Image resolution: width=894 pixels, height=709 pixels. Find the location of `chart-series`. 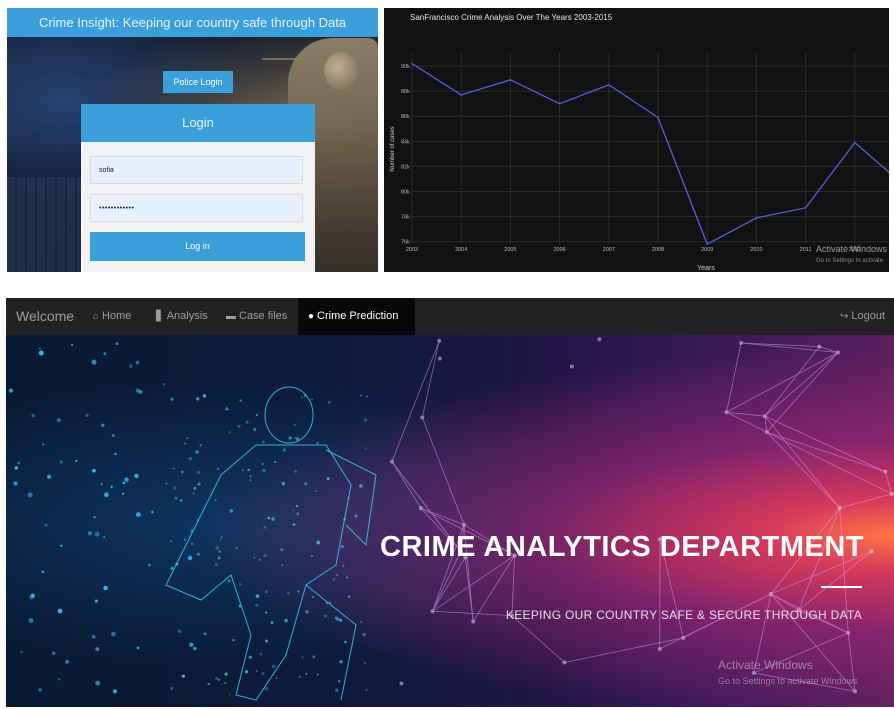

chart-series is located at coordinates (650, 154).